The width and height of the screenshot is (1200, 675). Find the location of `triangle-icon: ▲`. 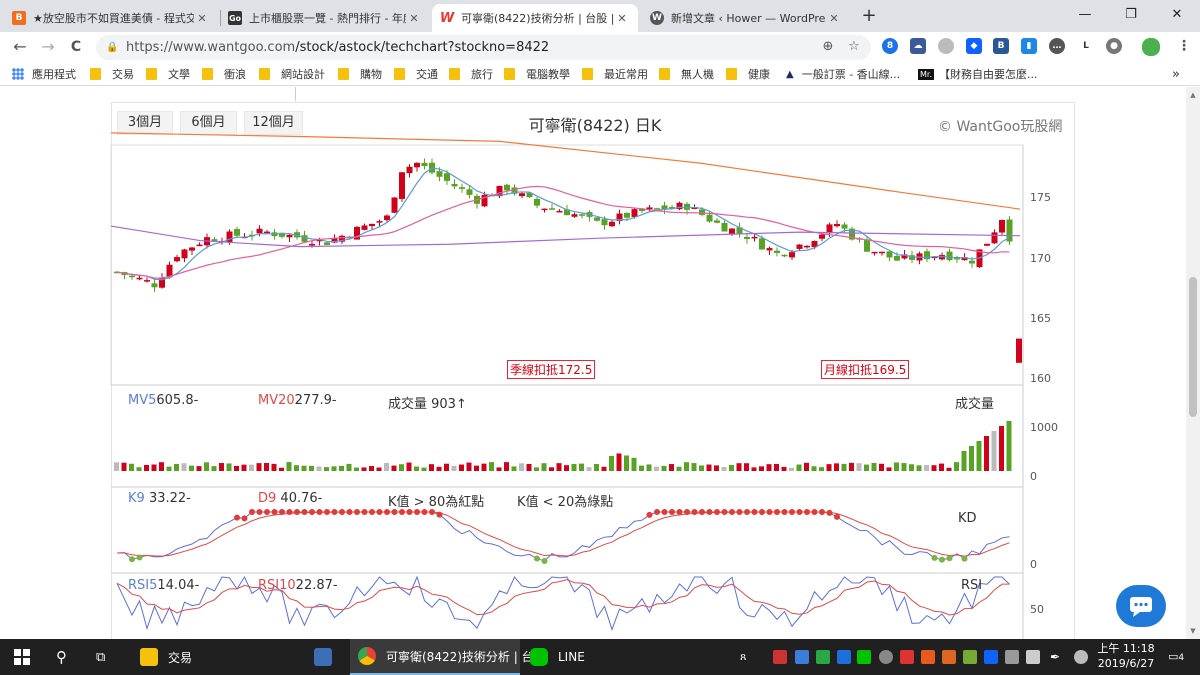

triangle-icon: ▲ is located at coordinates (790, 74).